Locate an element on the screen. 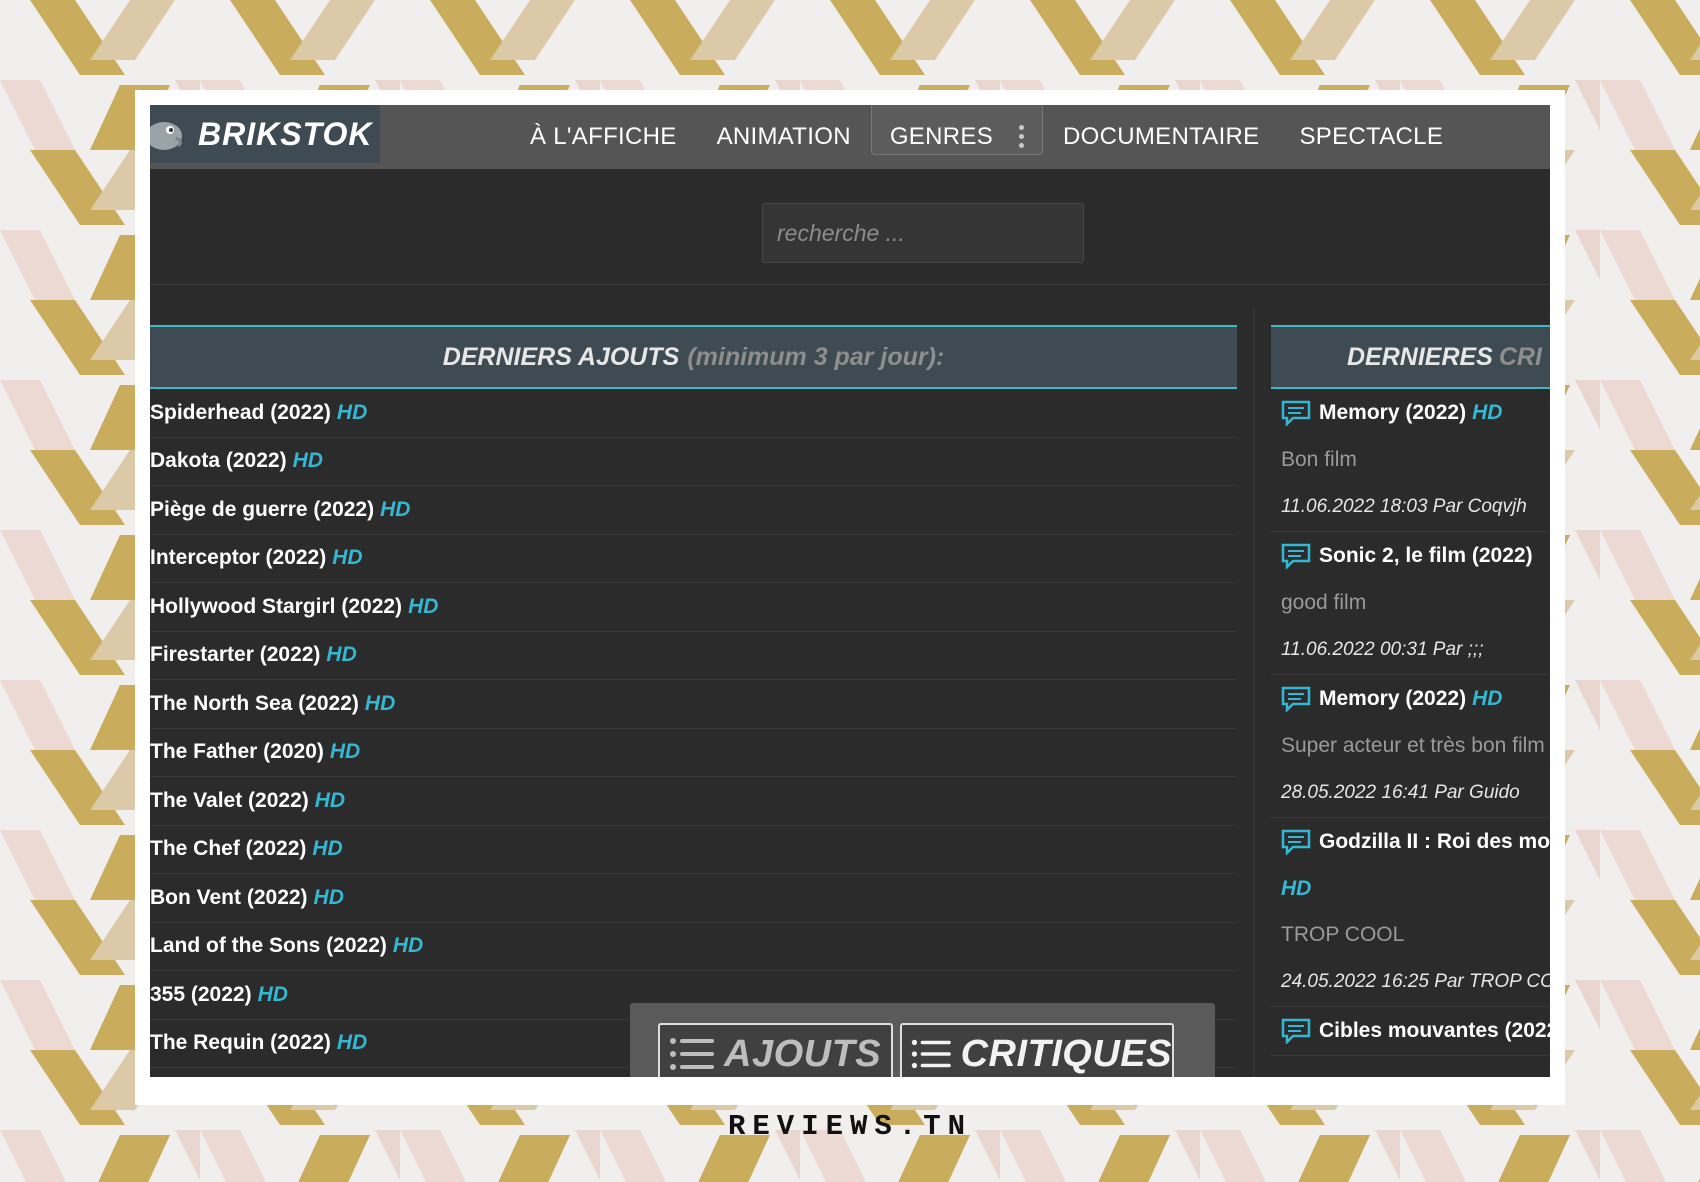 This screenshot has width=1700, height=1182. nav-genres-dropdown: GENRES is located at coordinates (956, 130).